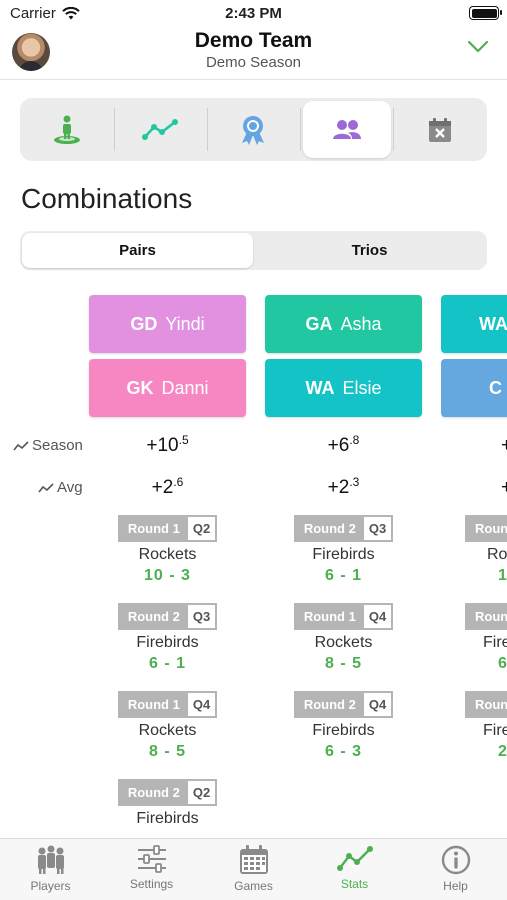 The width and height of the screenshot is (507, 900). Describe the element at coordinates (46, 487) in the screenshot. I see `trend-small-icon` at that location.